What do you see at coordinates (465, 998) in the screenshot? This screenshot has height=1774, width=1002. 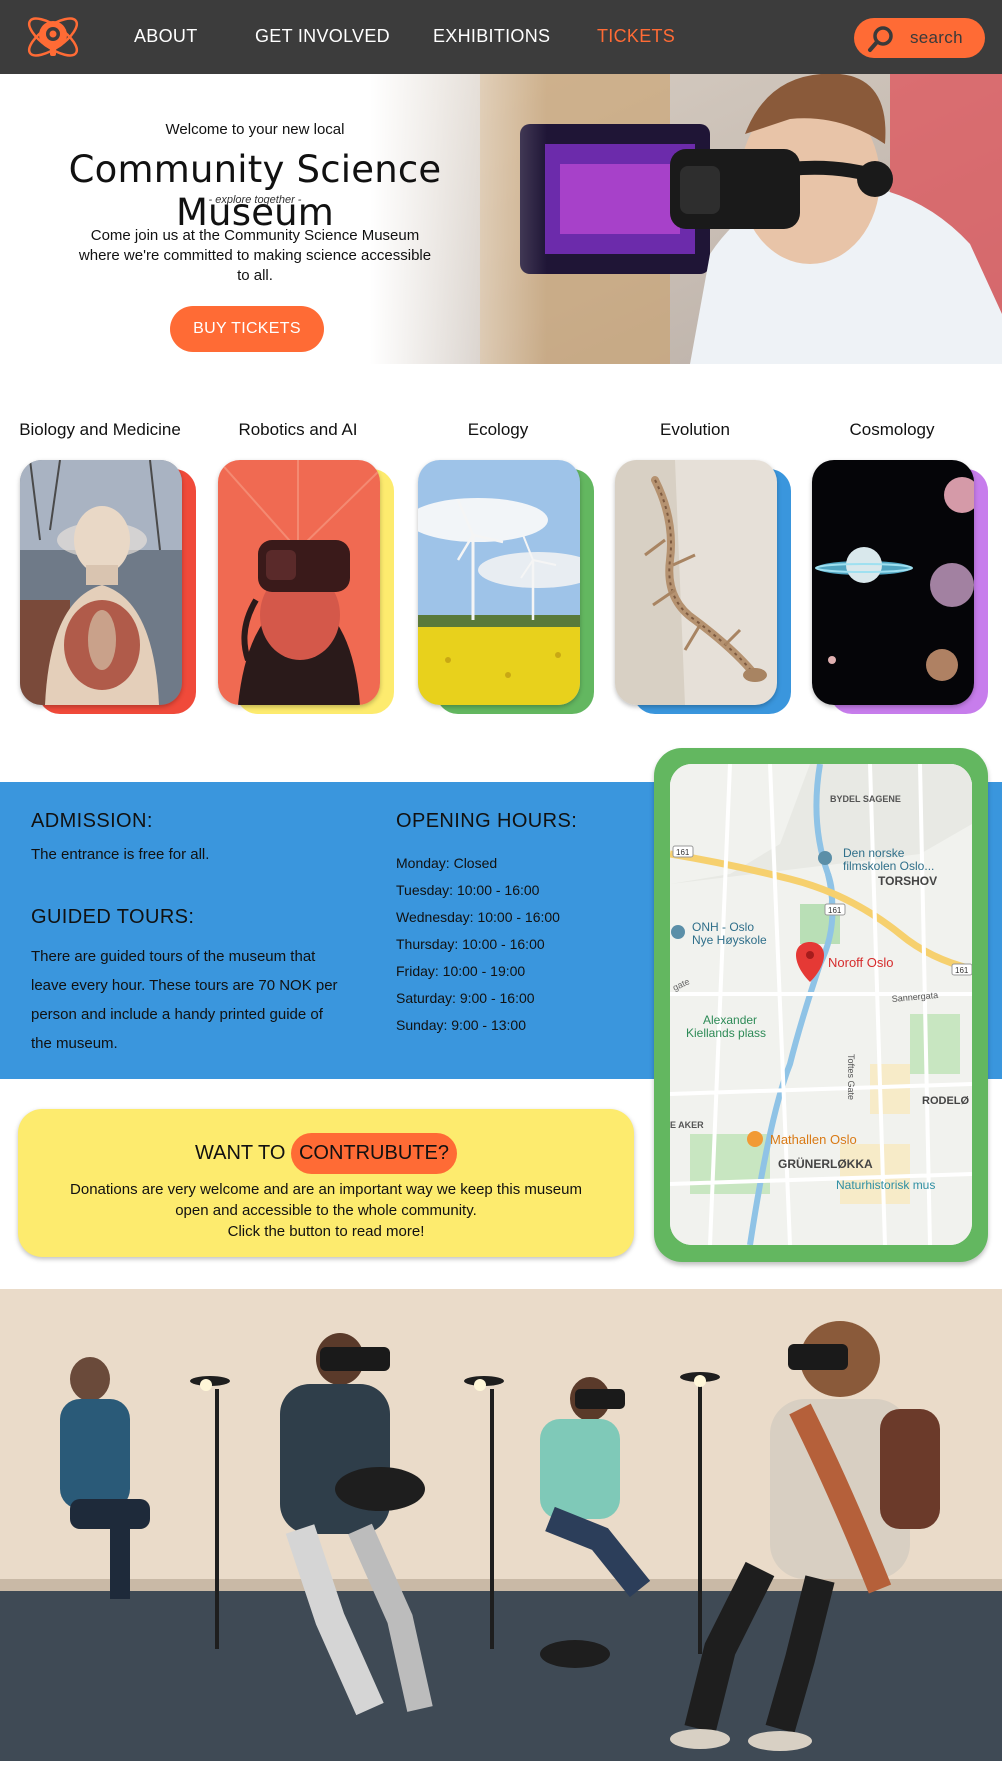 I see `hours-saturday: Saturday: 9:00 - 16:00` at bounding box center [465, 998].